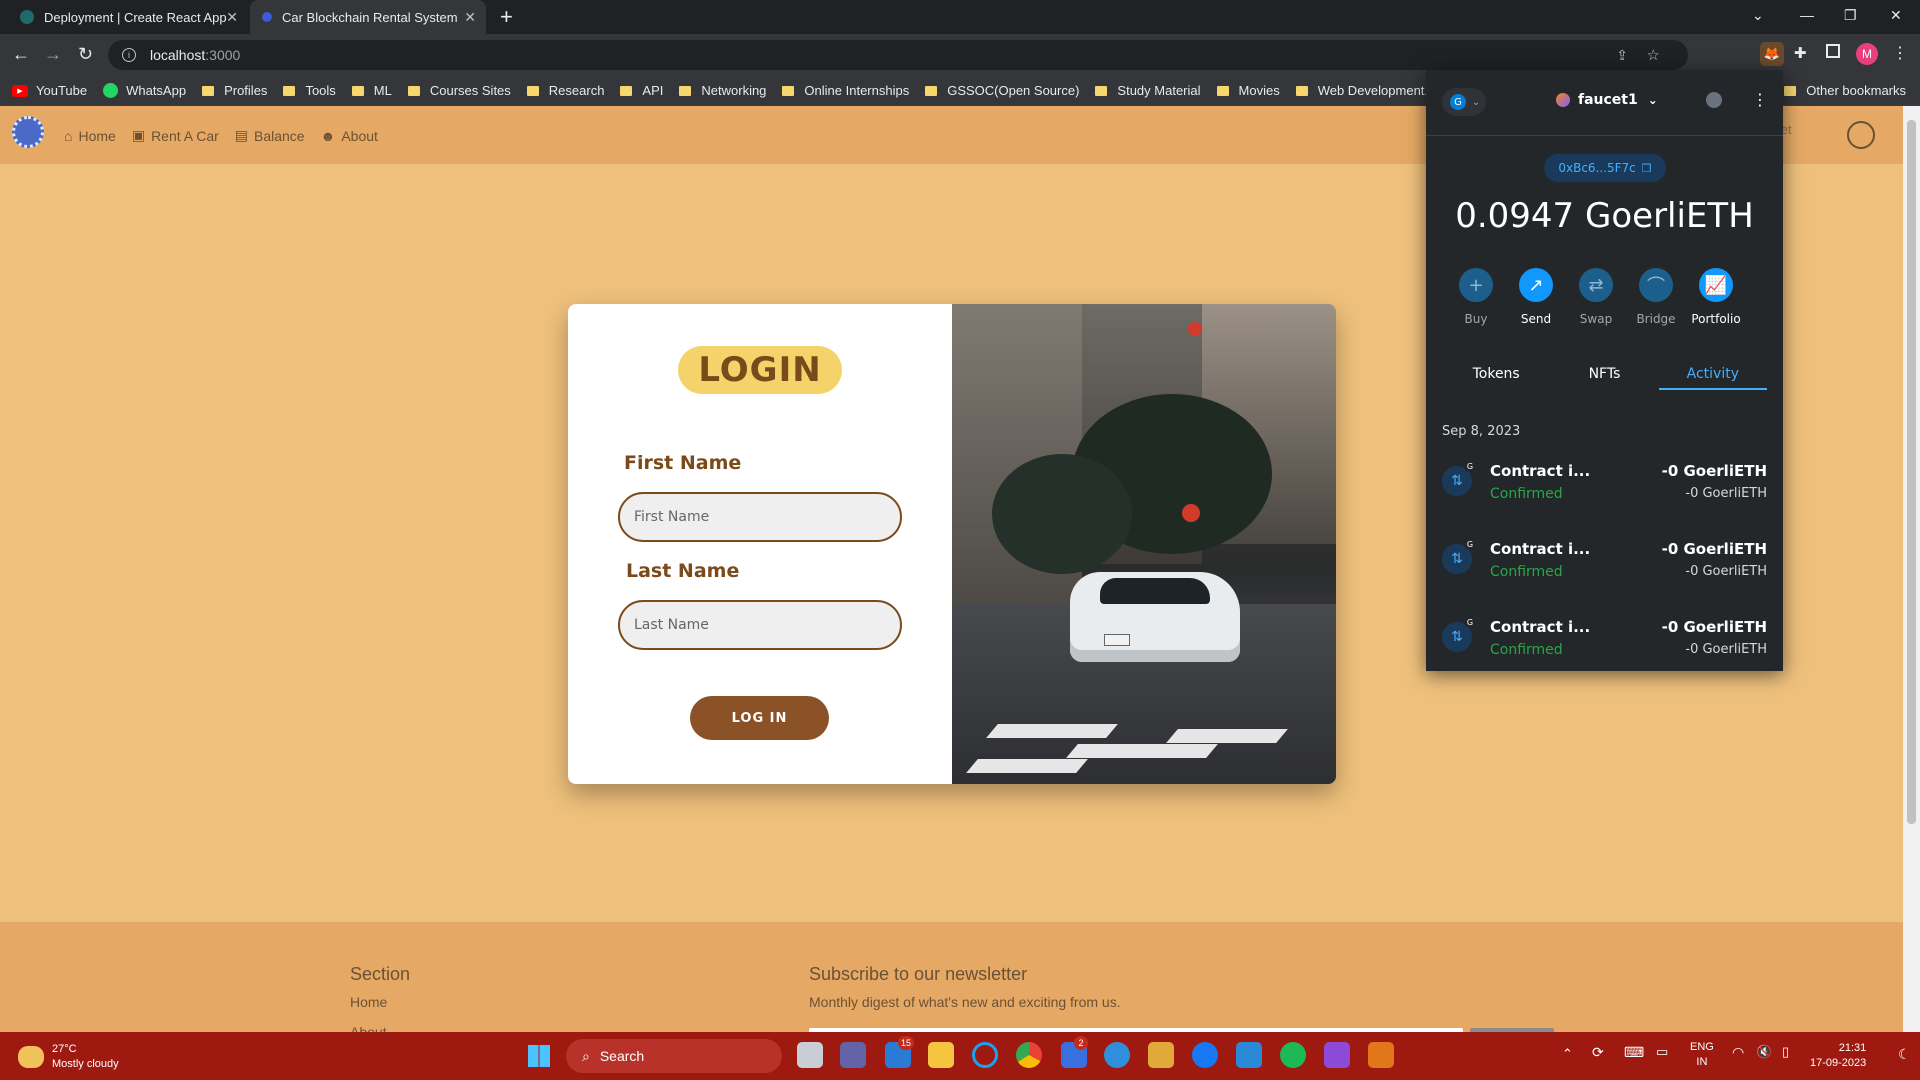 The image size is (1920, 1080). I want to click on page-scrollbar, so click(1911, 569).